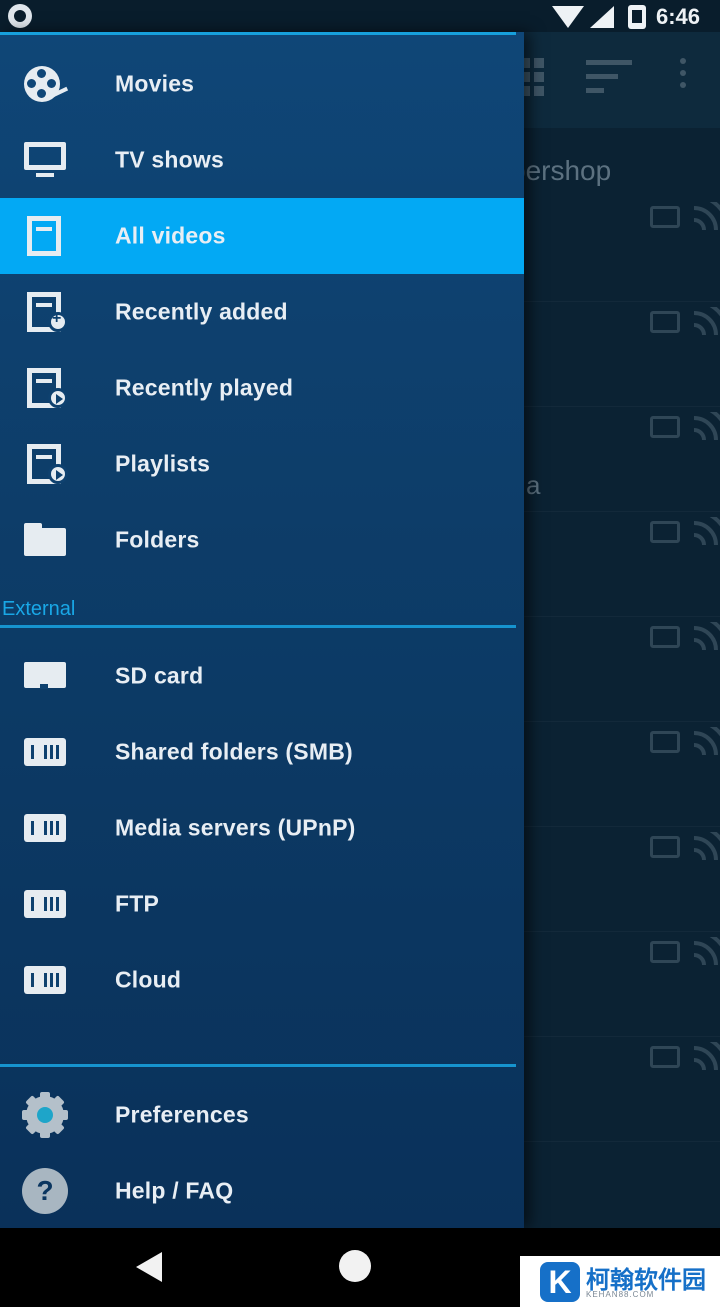  What do you see at coordinates (45, 160) in the screenshot?
I see `tv-icon` at bounding box center [45, 160].